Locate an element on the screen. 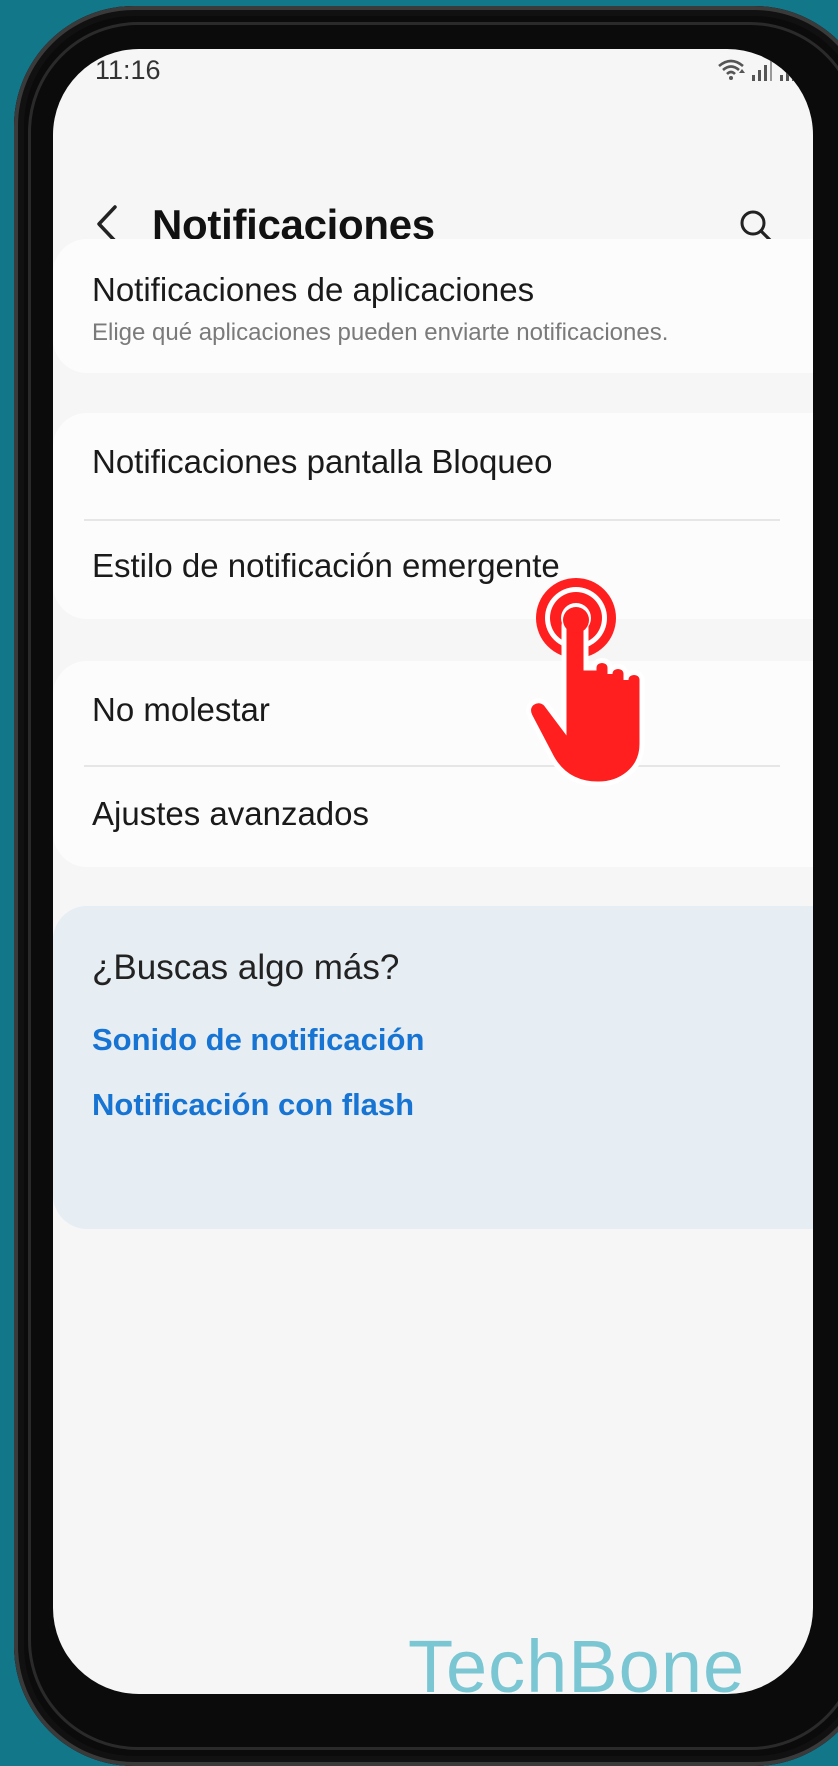 This screenshot has width=838, height=1766. suggestions-title: ¿Buscas algo más? is located at coordinates (246, 967).